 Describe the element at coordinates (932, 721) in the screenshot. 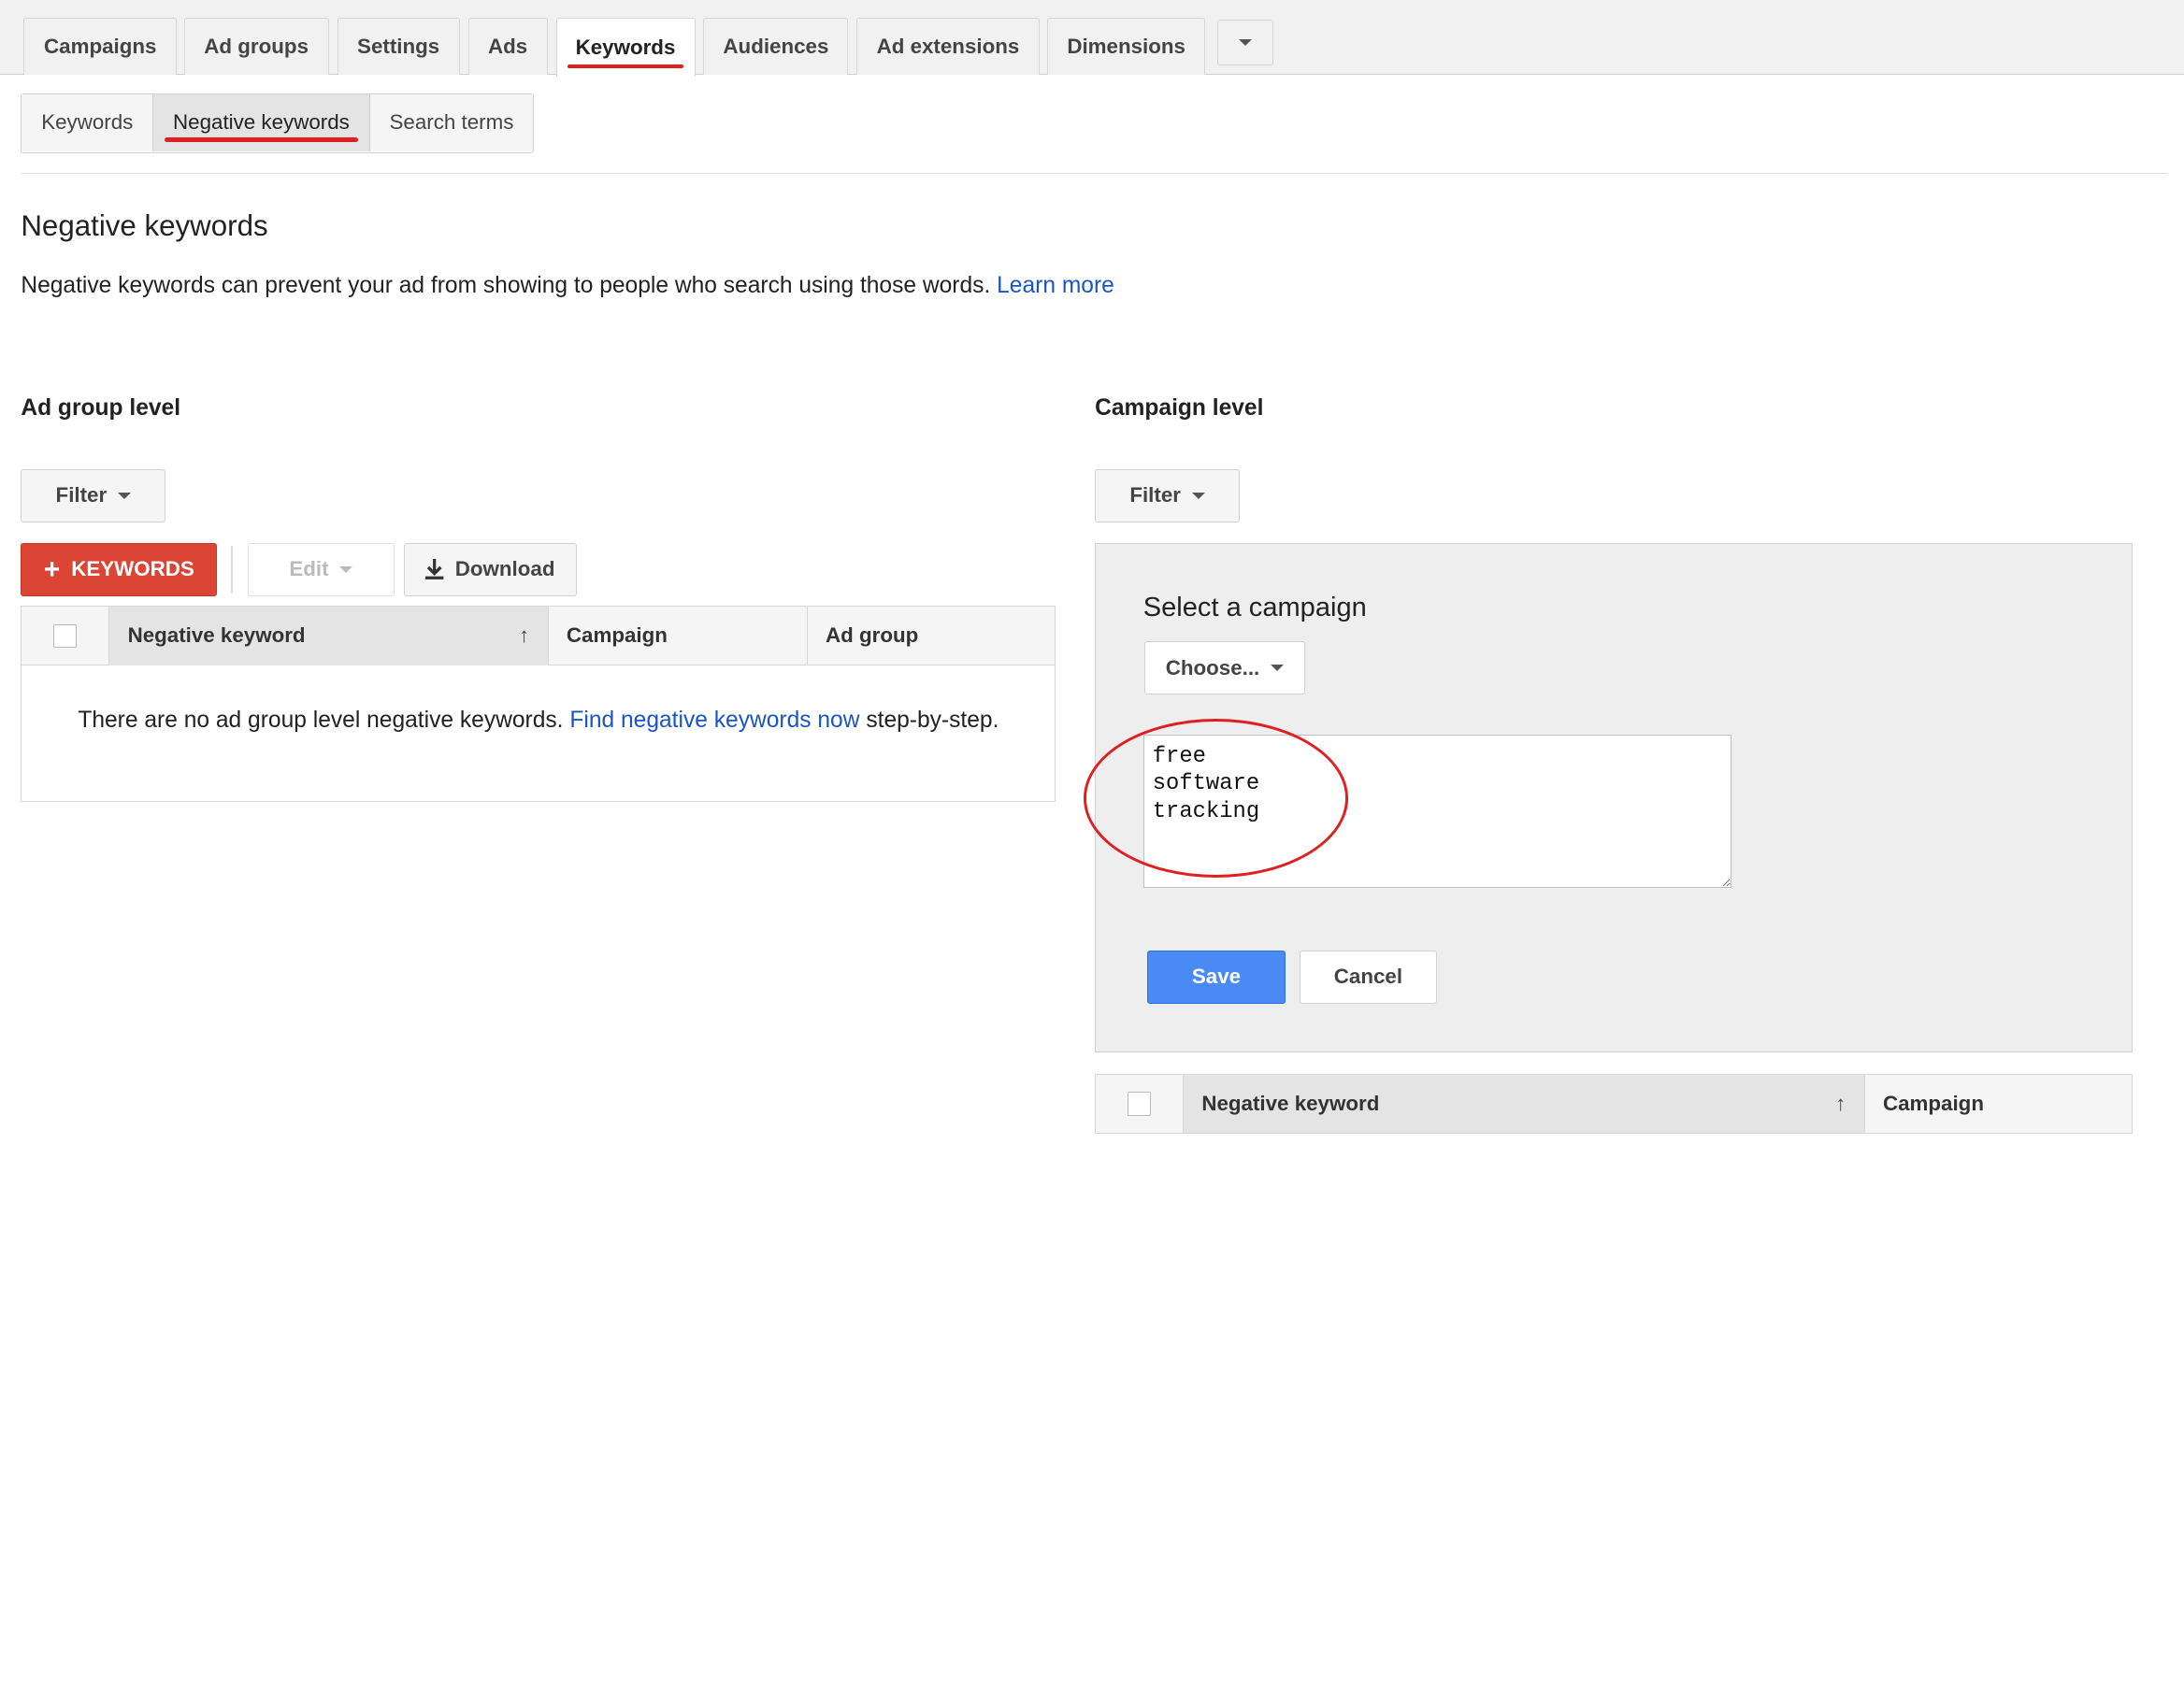

I see `empty-message-suffix: step-by-step.` at that location.